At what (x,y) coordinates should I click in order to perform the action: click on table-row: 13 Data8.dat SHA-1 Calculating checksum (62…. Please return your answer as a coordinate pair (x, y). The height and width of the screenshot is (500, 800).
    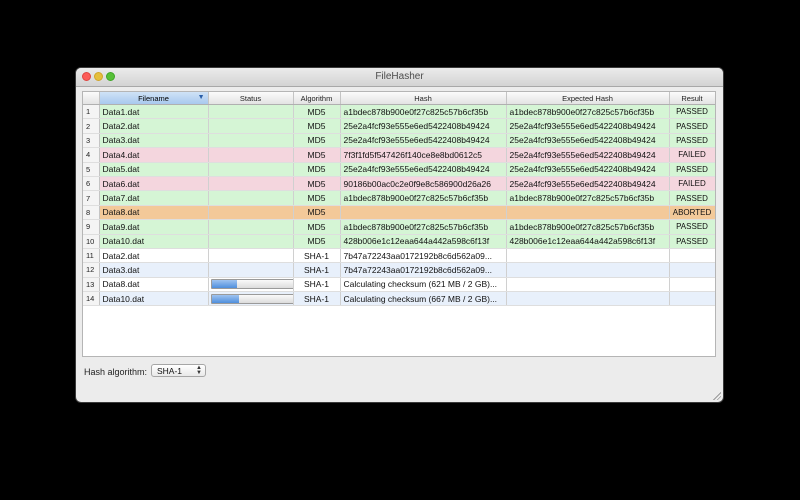
    Looking at the image, I should click on (399, 285).